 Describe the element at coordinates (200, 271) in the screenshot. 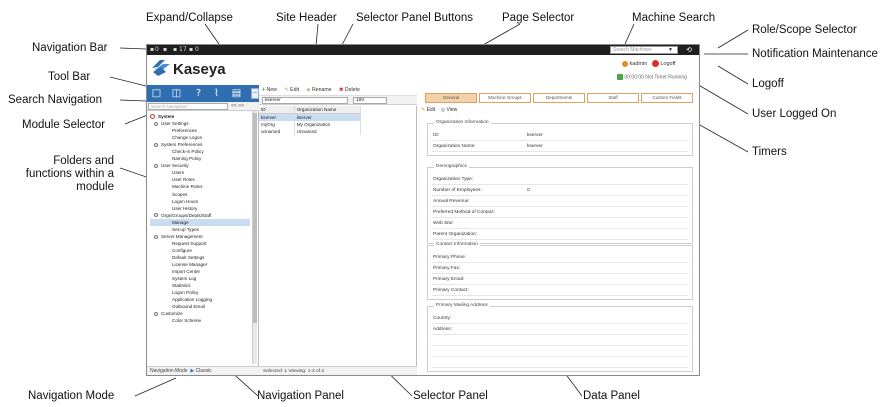

I see `nav-function: Import Center` at that location.